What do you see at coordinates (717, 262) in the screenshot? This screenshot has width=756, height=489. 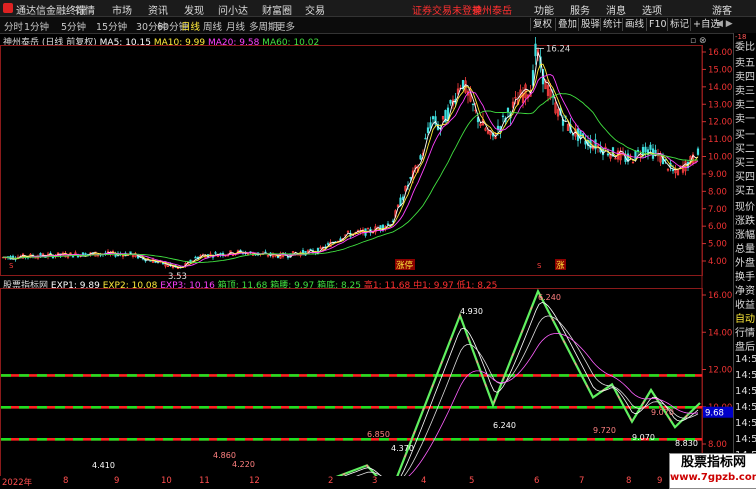 I see `main-tick-12: 4.00` at bounding box center [717, 262].